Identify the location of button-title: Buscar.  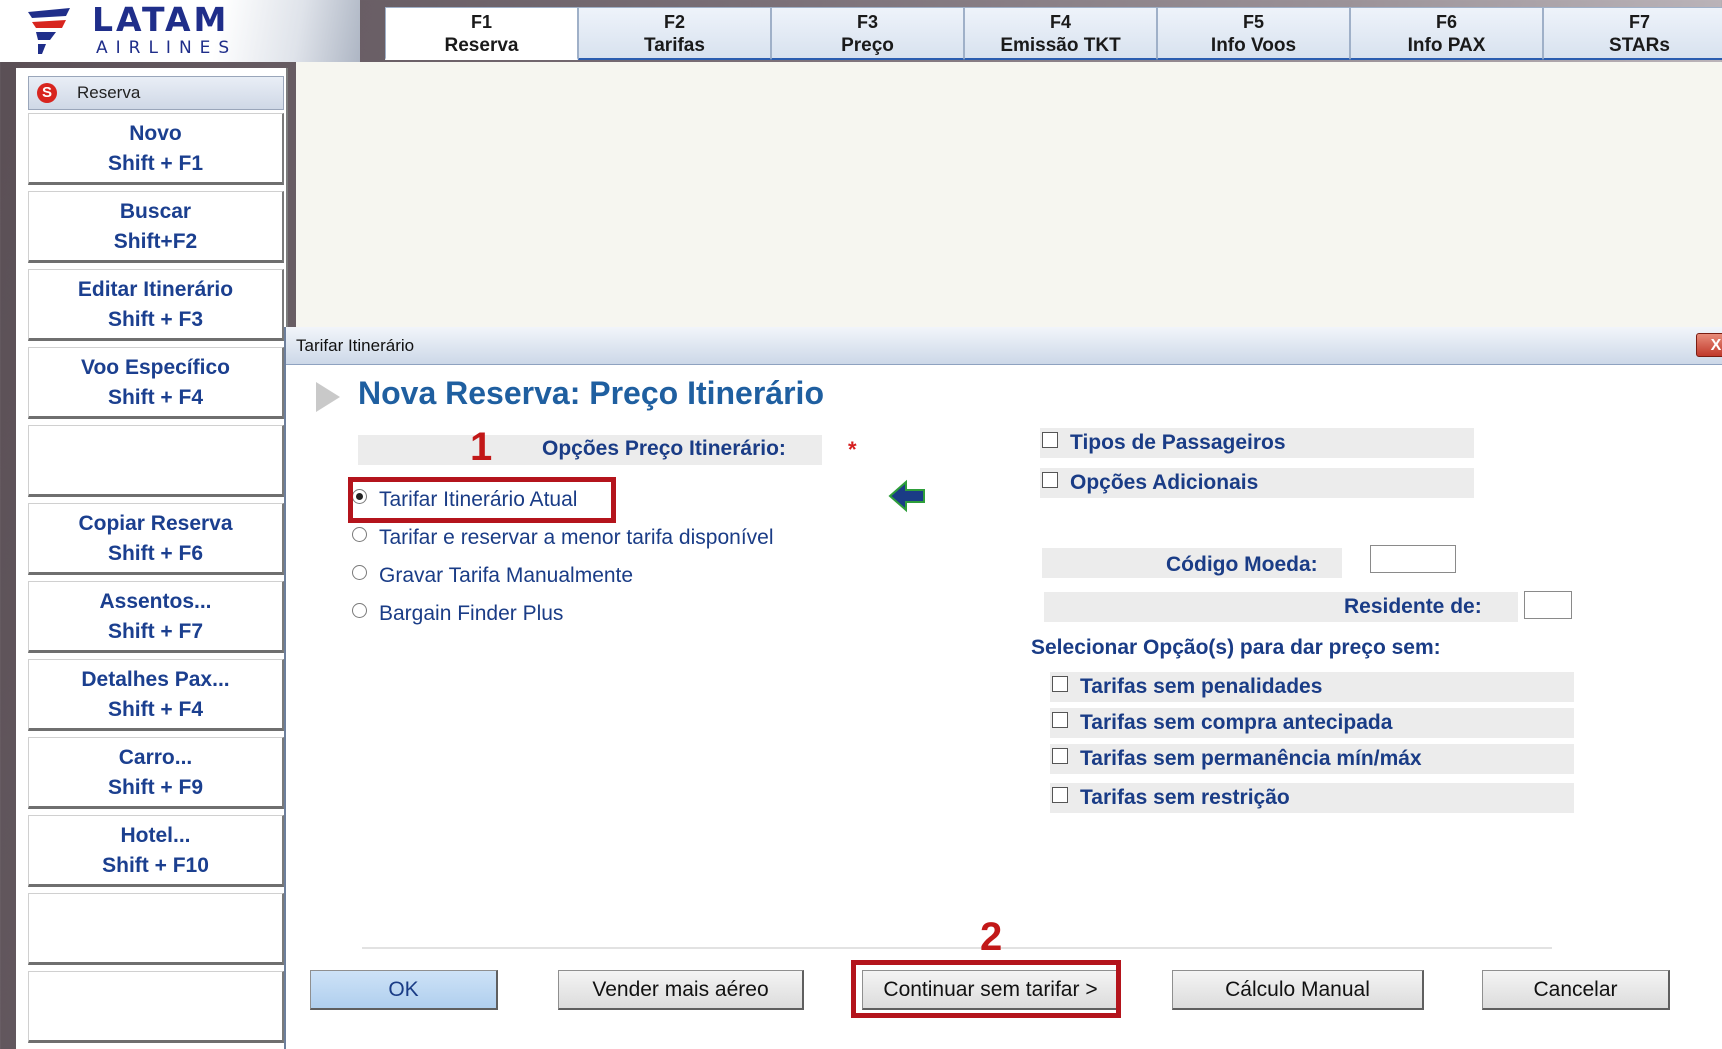
(155, 211).